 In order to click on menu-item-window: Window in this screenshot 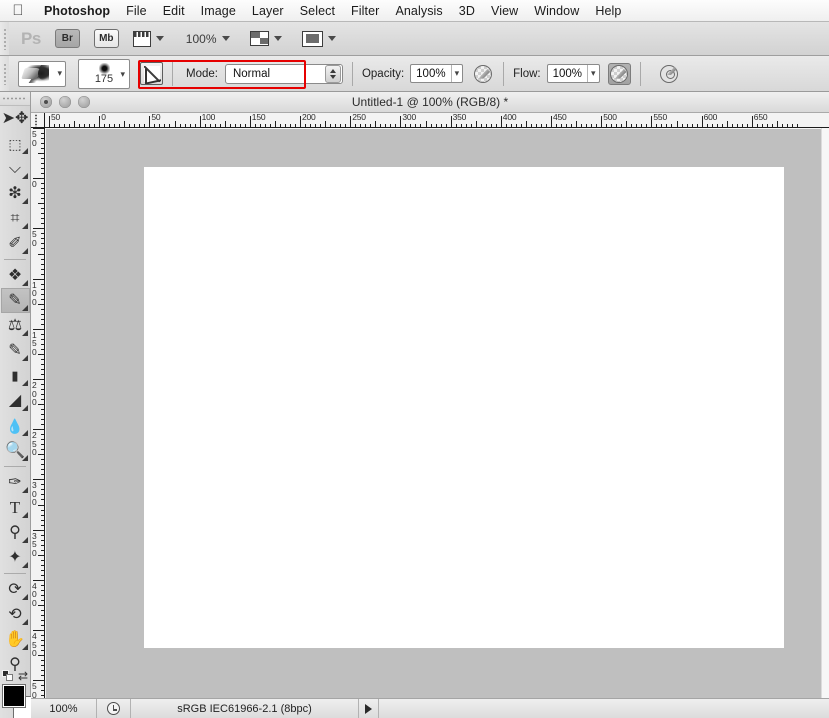, I will do `click(556, 11)`.